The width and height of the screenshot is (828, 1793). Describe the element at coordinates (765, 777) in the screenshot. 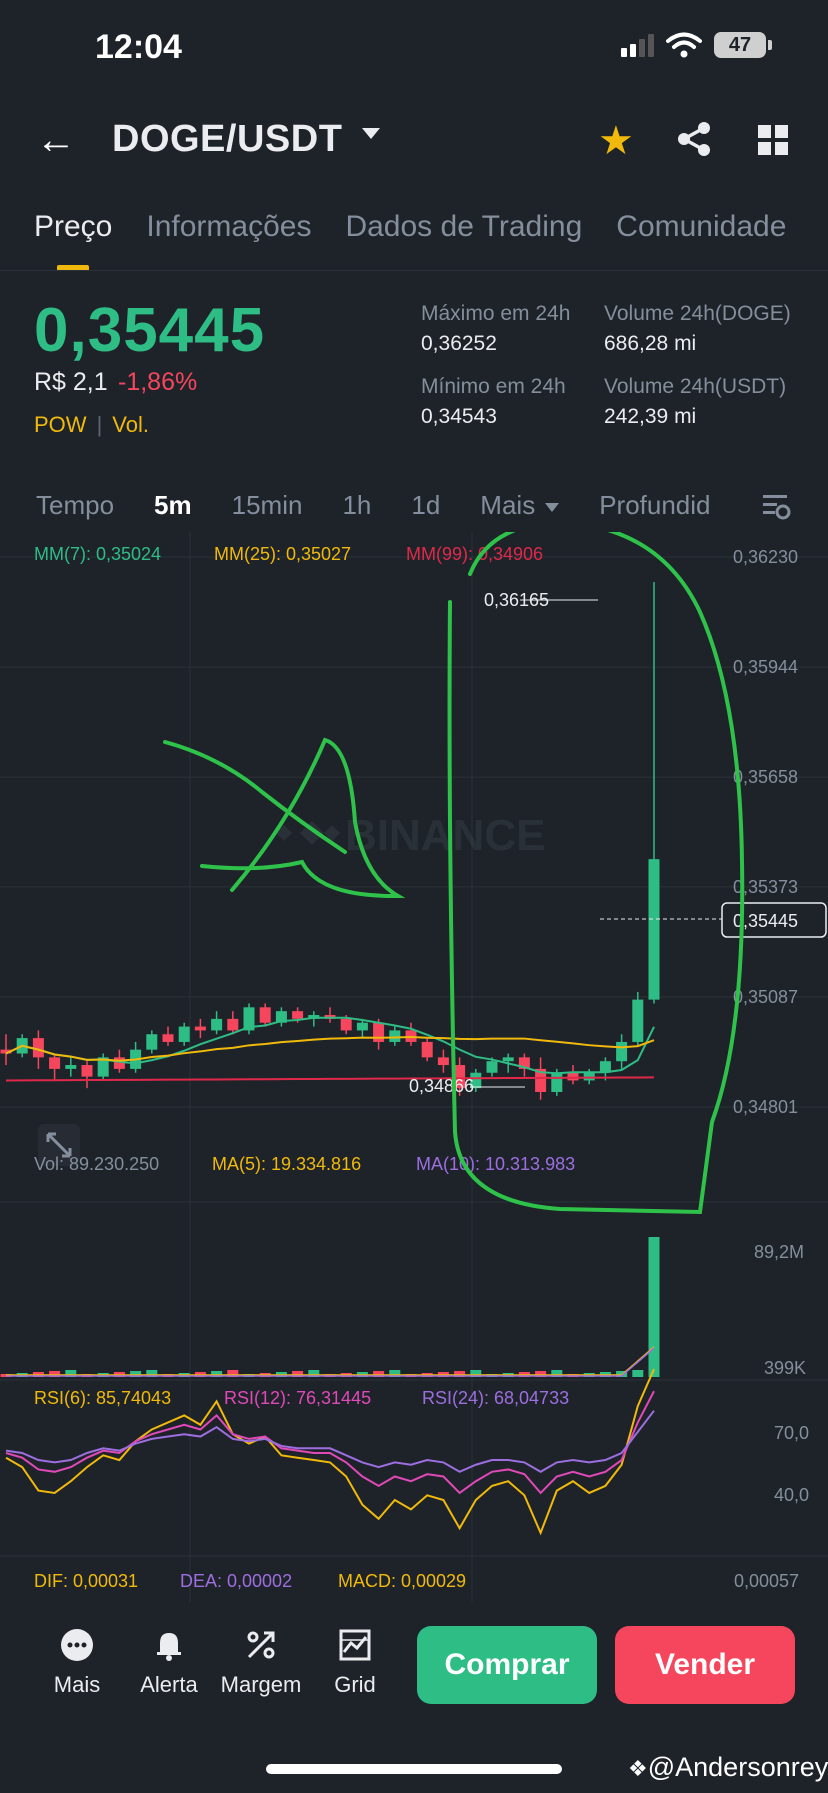

I see `price-axis-tick: 0,35658` at that location.